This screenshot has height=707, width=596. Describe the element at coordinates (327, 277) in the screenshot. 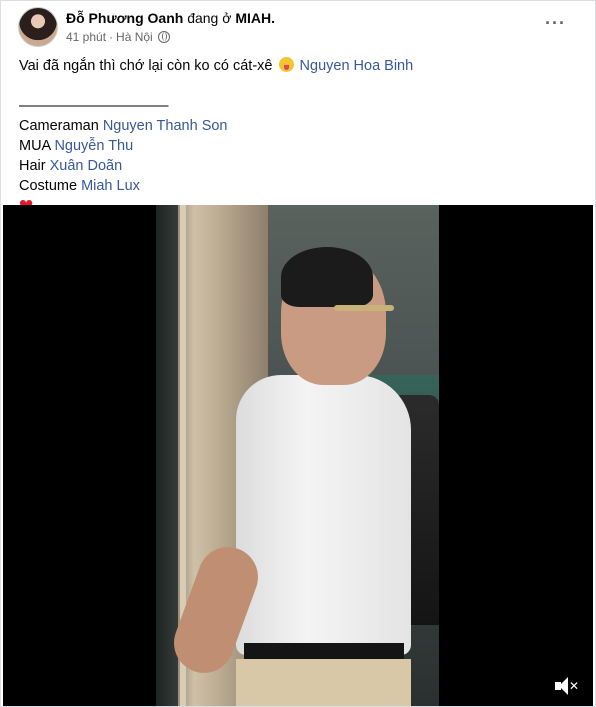

I see `video-person-hair` at that location.